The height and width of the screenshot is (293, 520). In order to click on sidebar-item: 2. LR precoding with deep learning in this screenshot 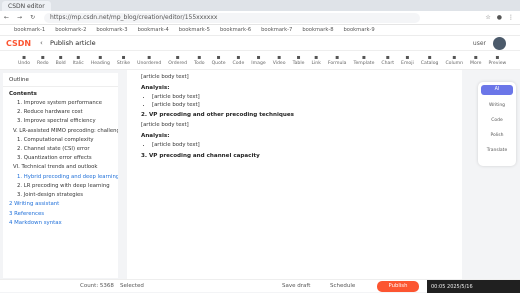, I will do `click(60, 186)`.